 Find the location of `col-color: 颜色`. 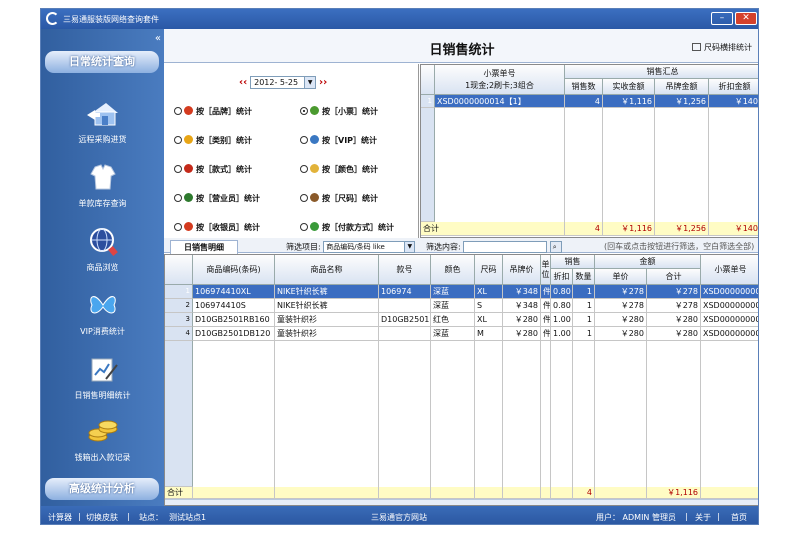

col-color: 颜色 is located at coordinates (453, 270).